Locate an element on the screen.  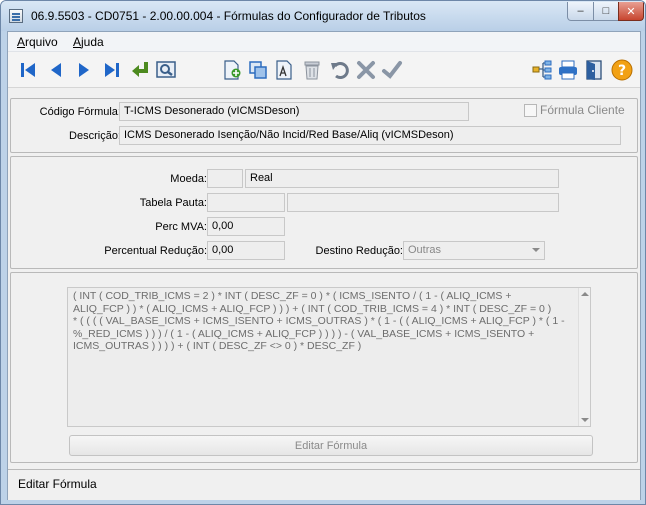
last-record-button is located at coordinates (112, 70).